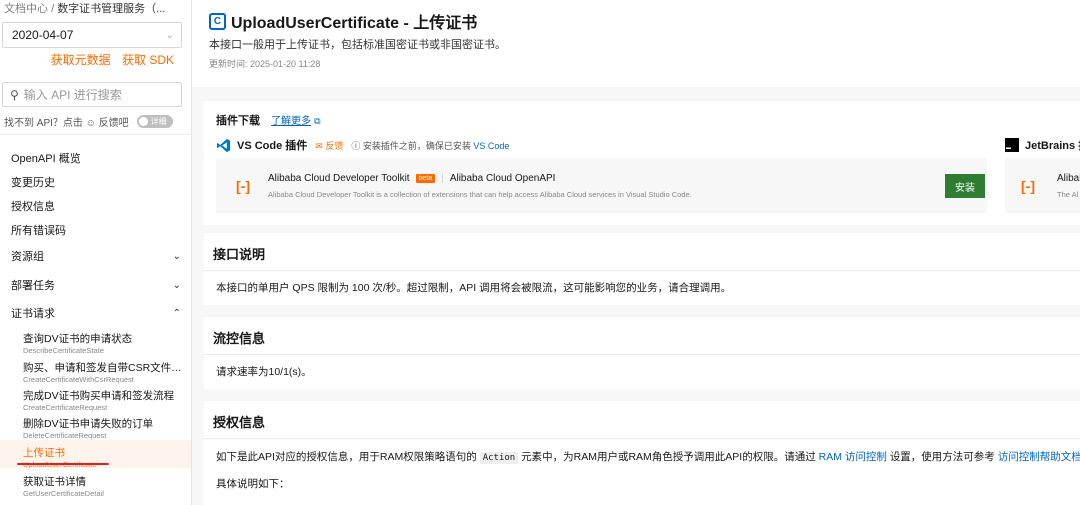  I want to click on chevron-up-icon: ⌃, so click(176, 313).